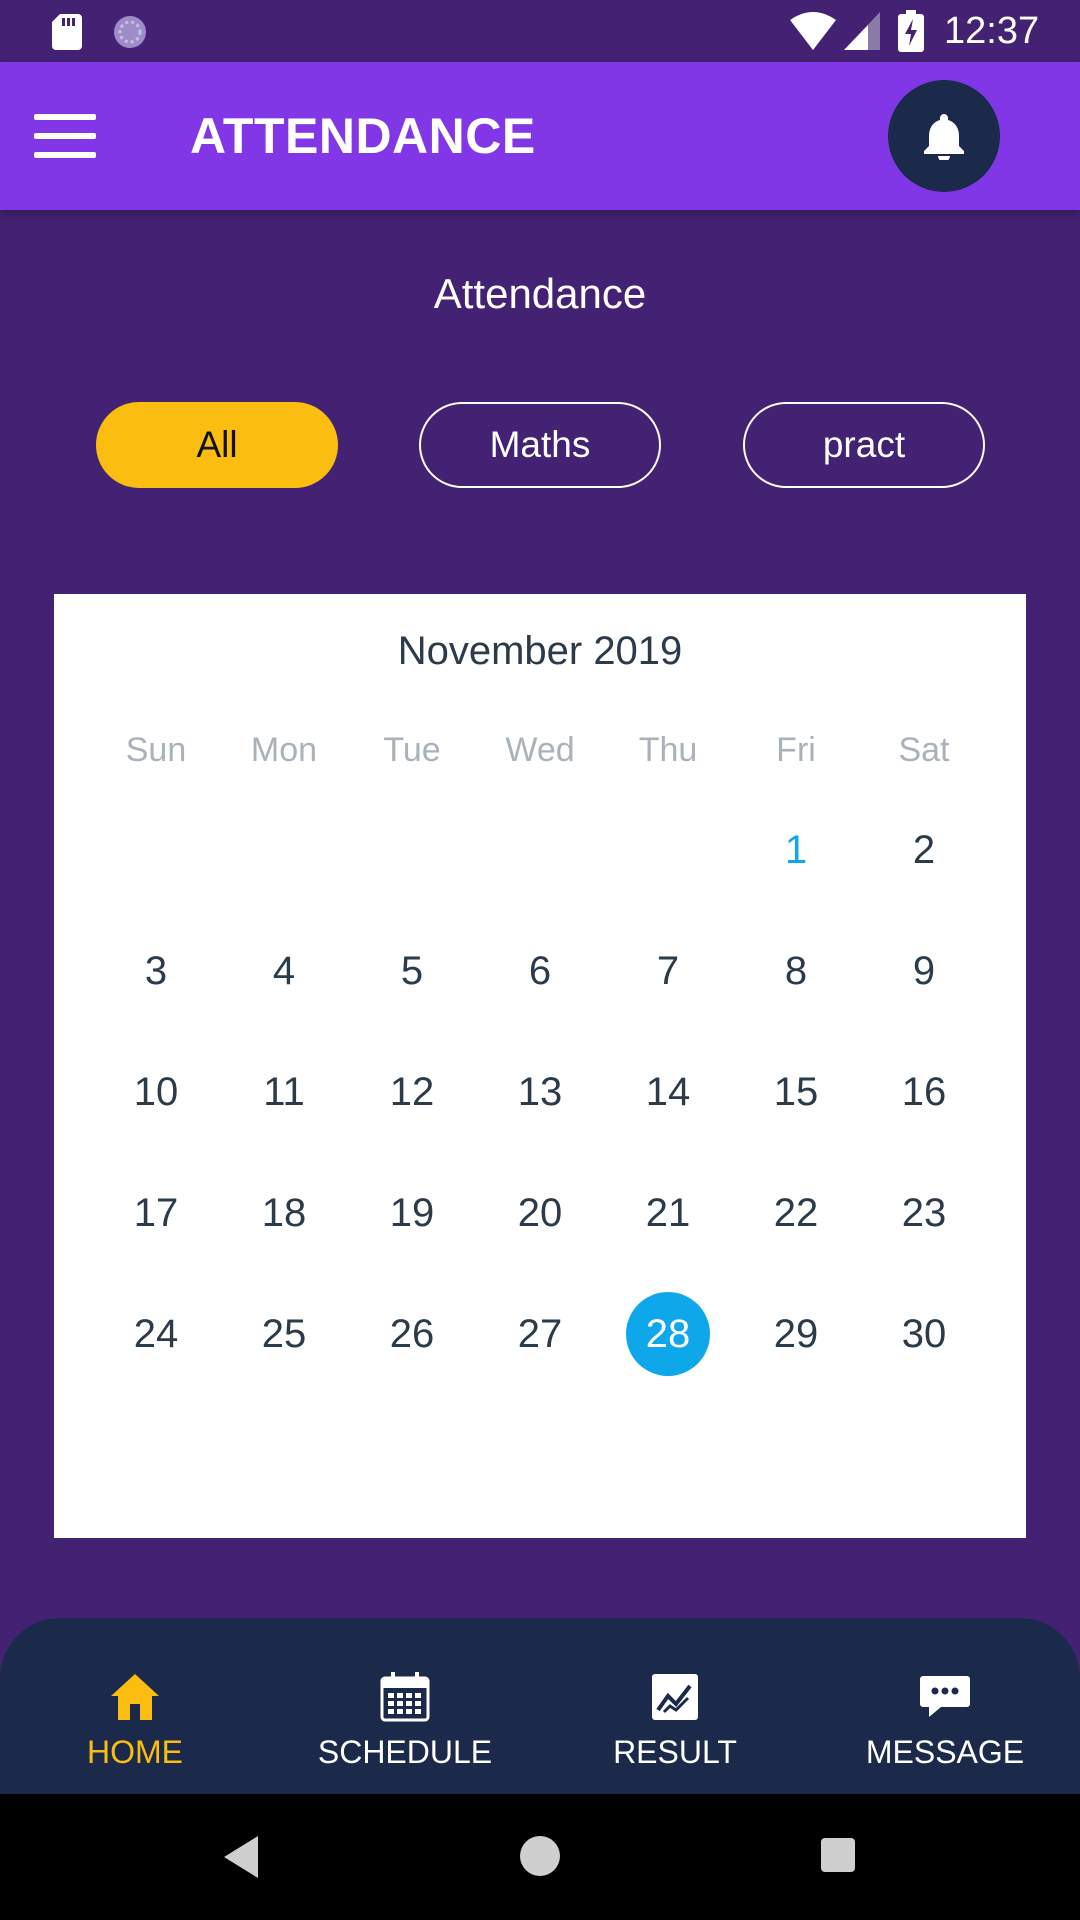  I want to click on calendar-day-number: 11, so click(284, 1092).